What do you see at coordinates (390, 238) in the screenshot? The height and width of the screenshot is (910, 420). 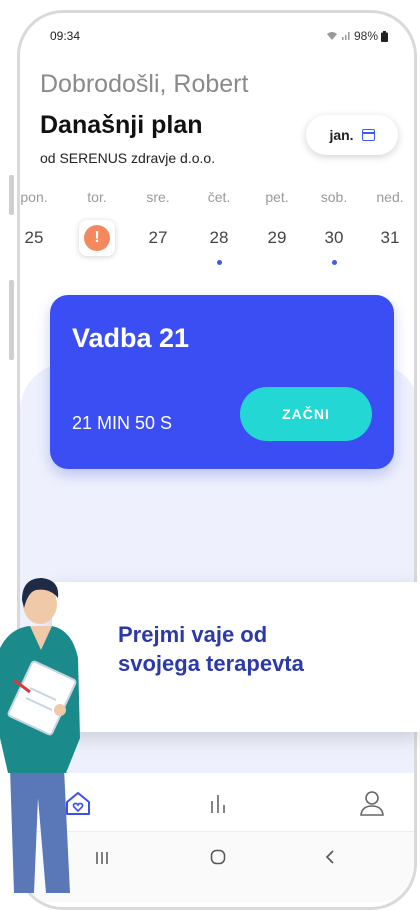 I see `day-number: 31` at bounding box center [390, 238].